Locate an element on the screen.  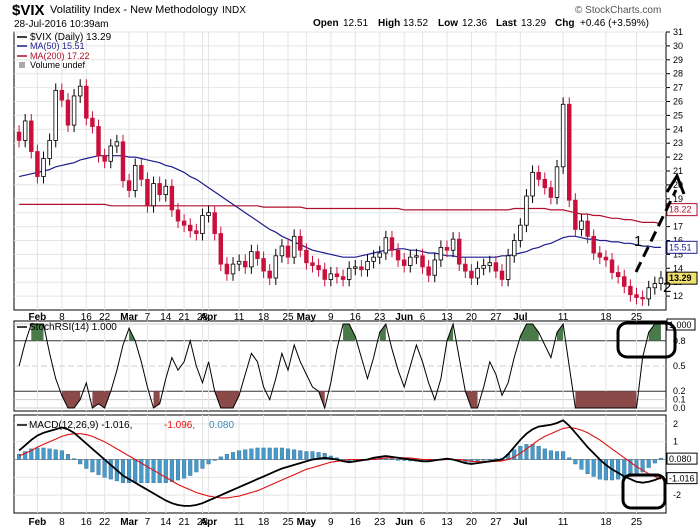
price-y-tick-label: 25 is located at coordinates (678, 115).